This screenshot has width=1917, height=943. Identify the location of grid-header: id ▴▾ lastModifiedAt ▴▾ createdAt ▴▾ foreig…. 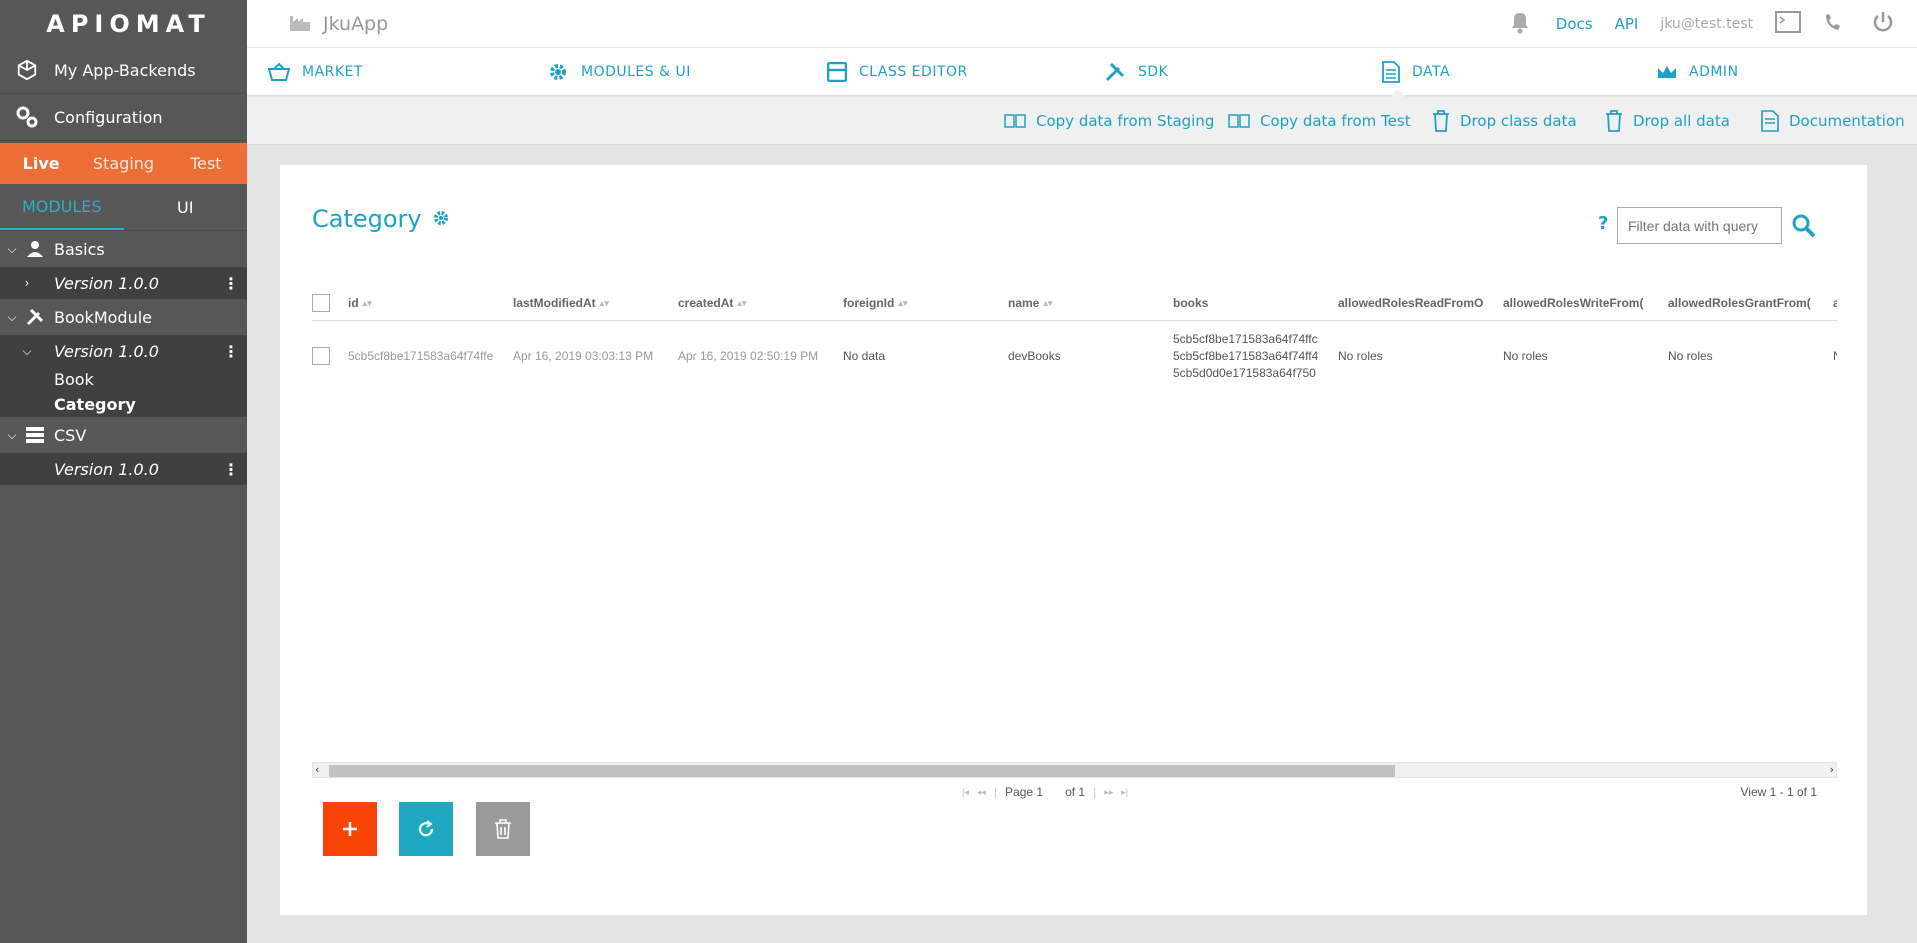
(1074, 303).